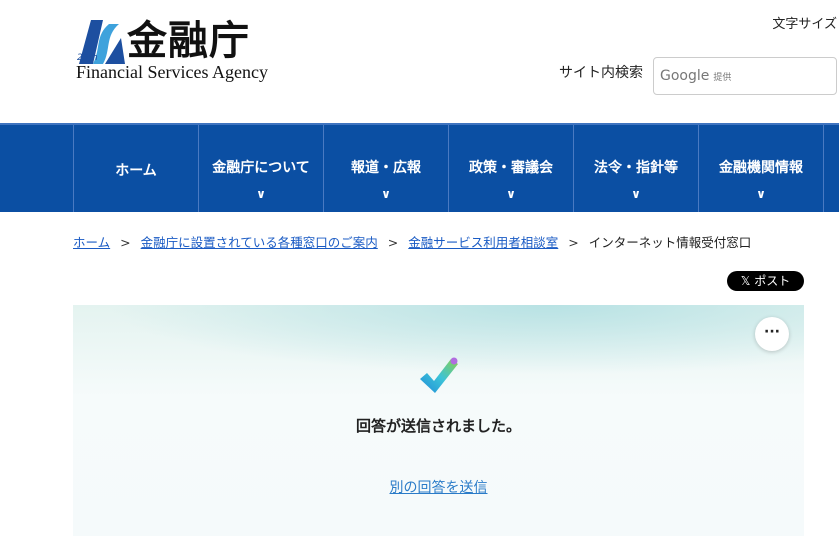 The width and height of the screenshot is (839, 536). What do you see at coordinates (745, 76) in the screenshot?
I see `site-search-input: Google 提供` at bounding box center [745, 76].